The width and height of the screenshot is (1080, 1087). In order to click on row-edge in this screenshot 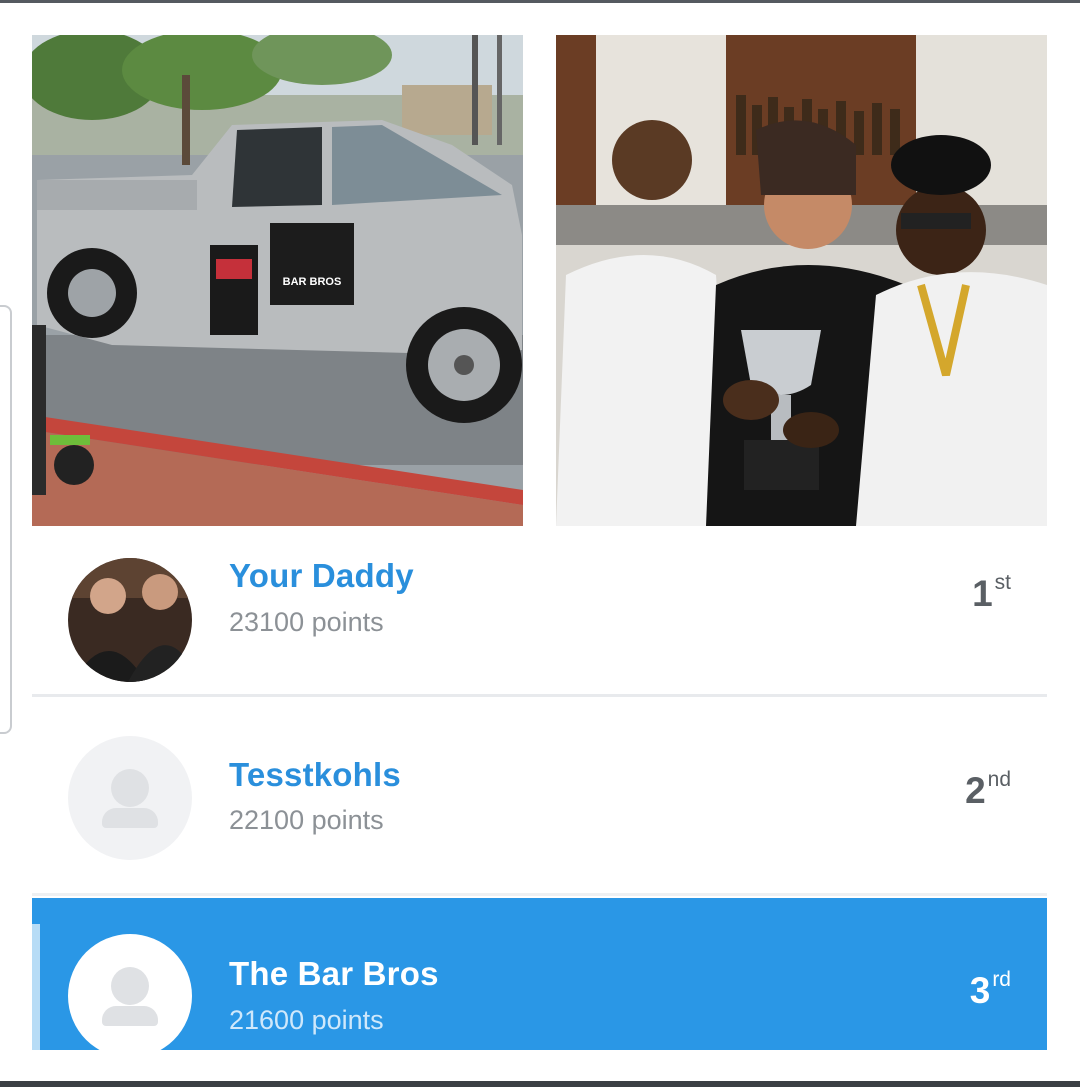, I will do `click(36, 987)`.